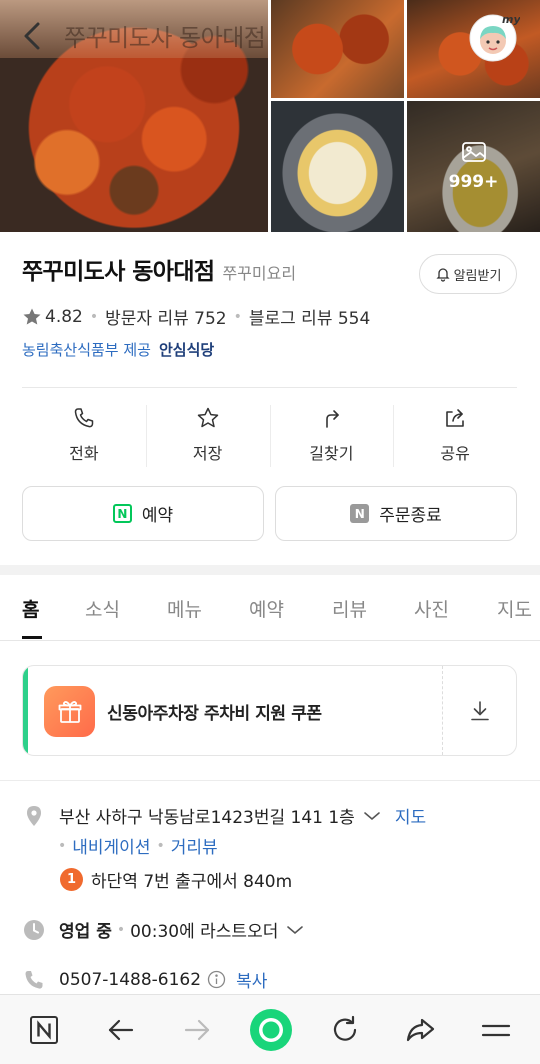  I want to click on navigation-link: 내비게이션, so click(111, 845).